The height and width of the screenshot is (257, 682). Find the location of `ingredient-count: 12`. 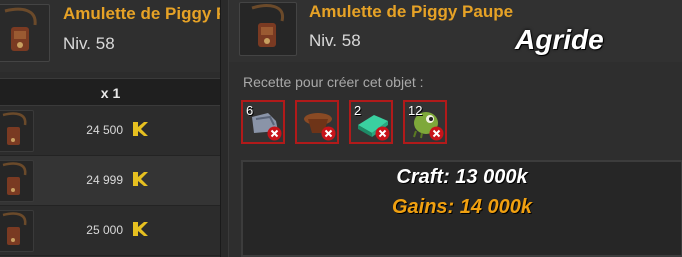

ingredient-count: 12 is located at coordinates (415, 110).